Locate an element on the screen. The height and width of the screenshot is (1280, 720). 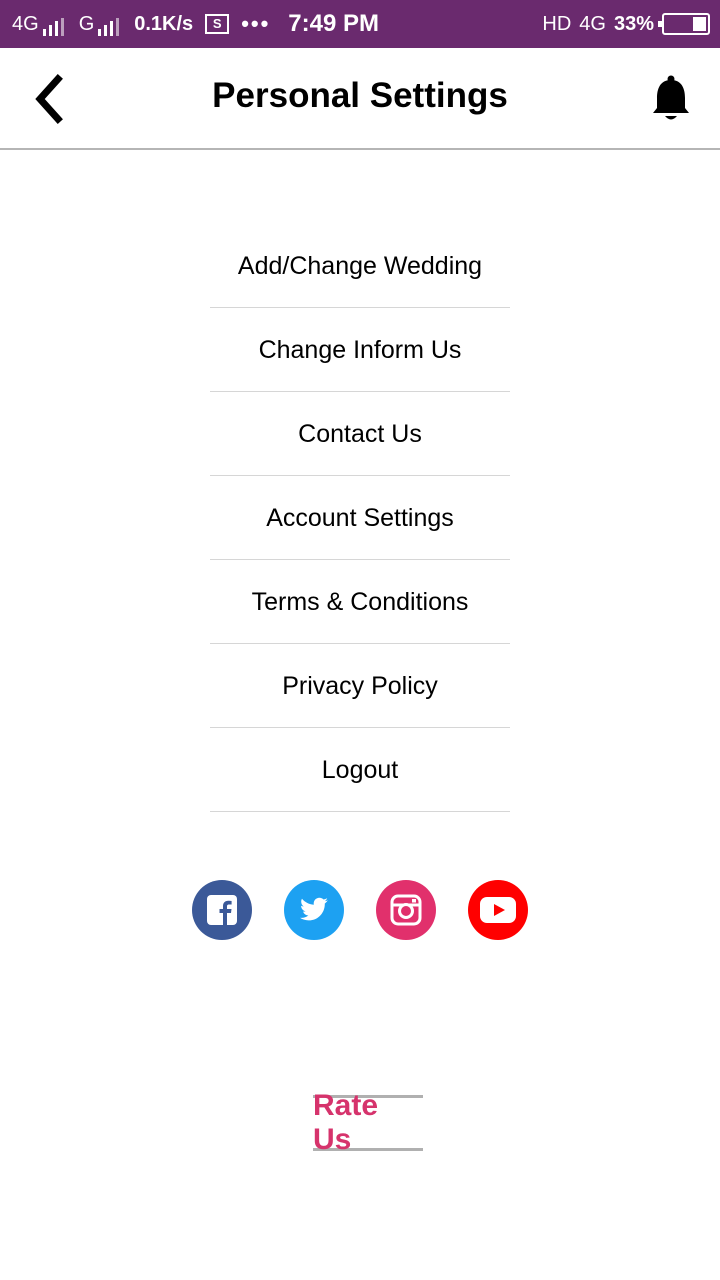
signal-g: G is located at coordinates (101, 24).